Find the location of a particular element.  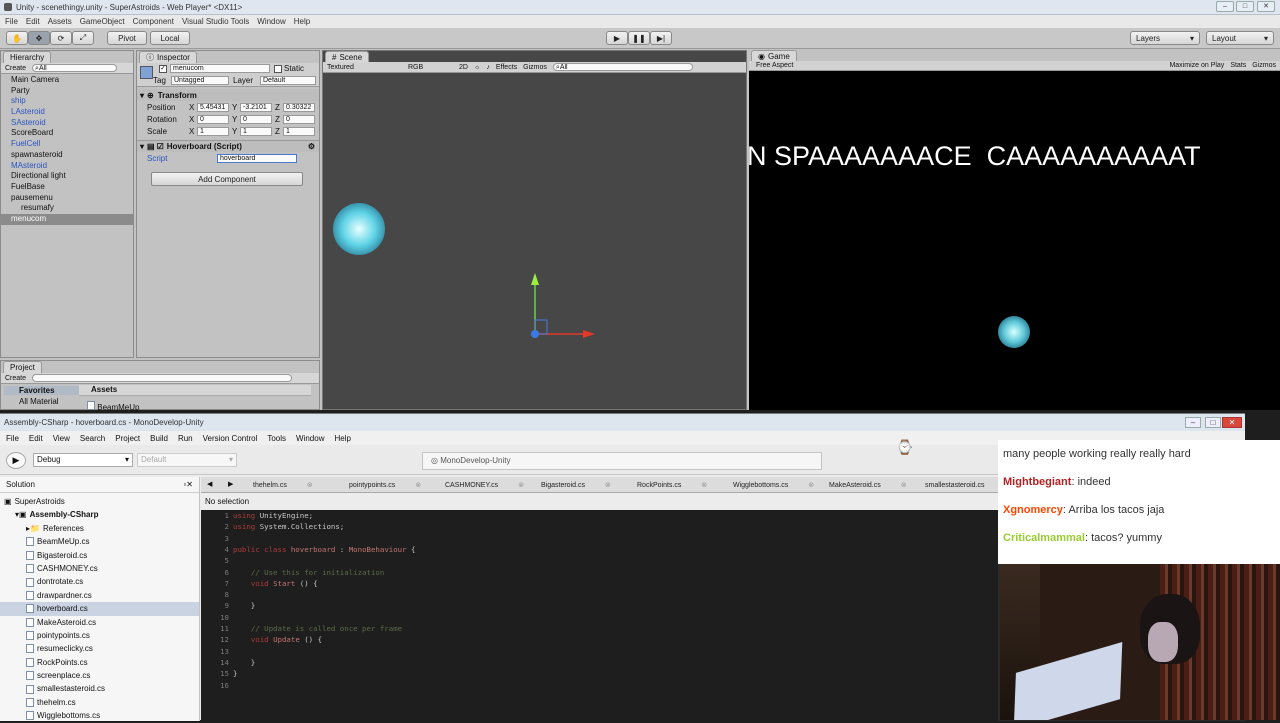

tag-dropdown: Untagged is located at coordinates (200, 80).